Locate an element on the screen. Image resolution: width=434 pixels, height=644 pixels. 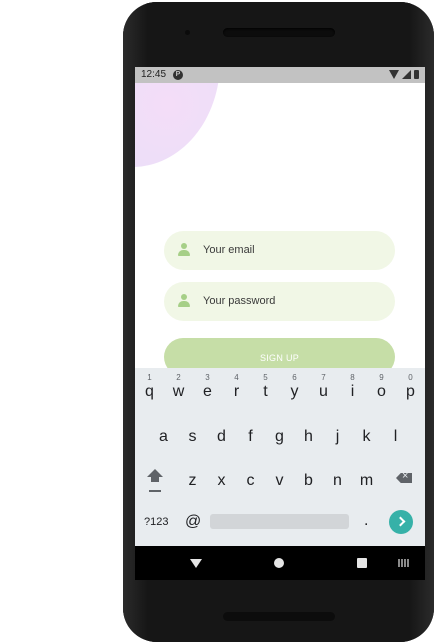
key-char: m is located at coordinates (366, 480).